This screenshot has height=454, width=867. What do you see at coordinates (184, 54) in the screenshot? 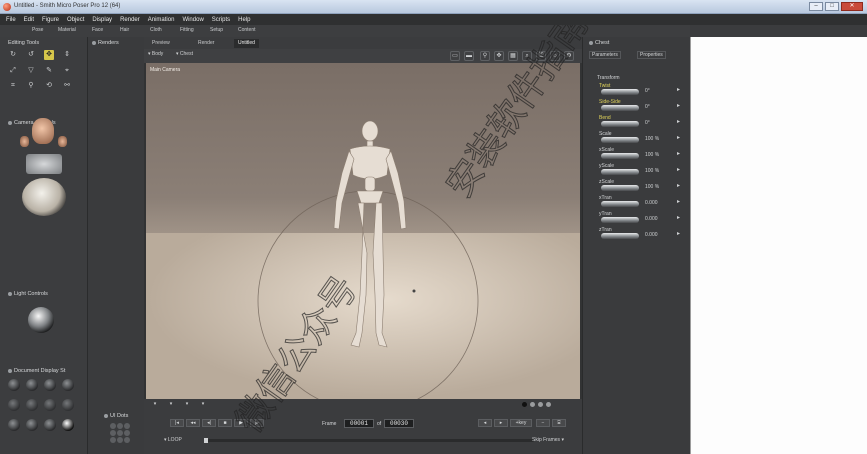
I see `object-selector: ▾ Chest` at bounding box center [184, 54].